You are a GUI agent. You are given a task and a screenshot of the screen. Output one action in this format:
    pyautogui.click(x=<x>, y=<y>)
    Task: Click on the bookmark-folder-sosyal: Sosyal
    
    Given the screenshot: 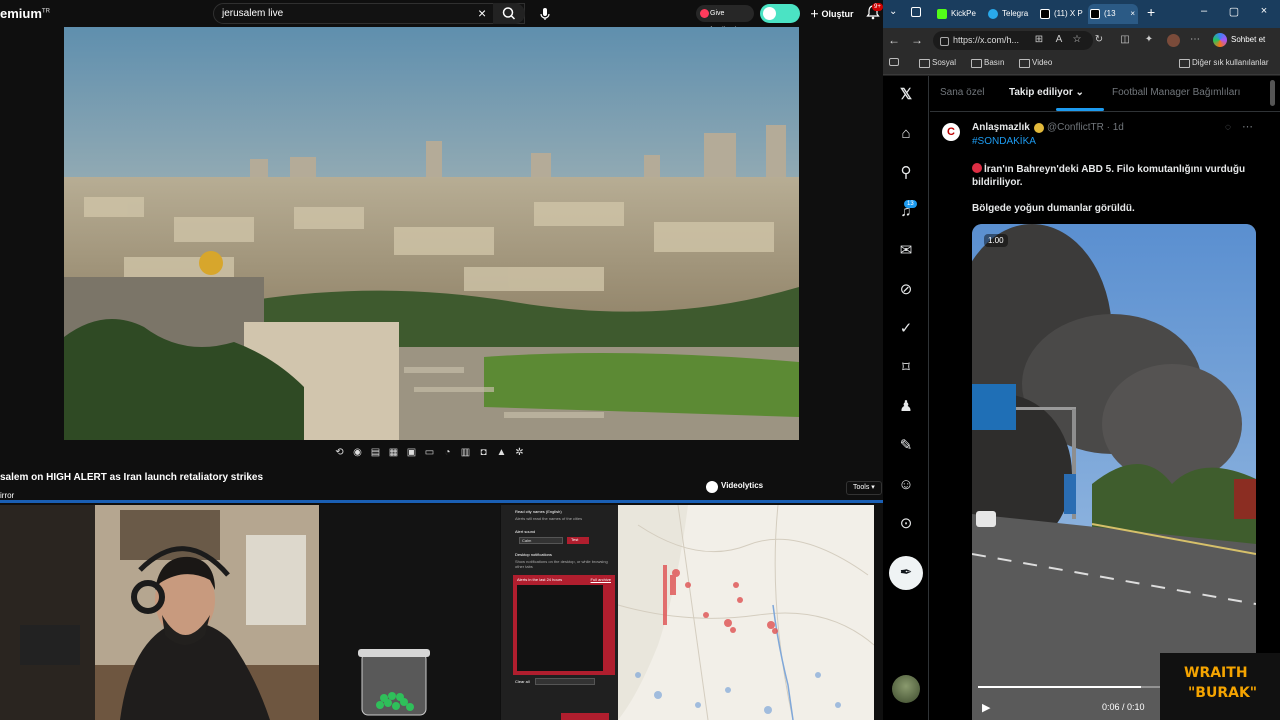 What is the action you would take?
    pyautogui.click(x=937, y=63)
    